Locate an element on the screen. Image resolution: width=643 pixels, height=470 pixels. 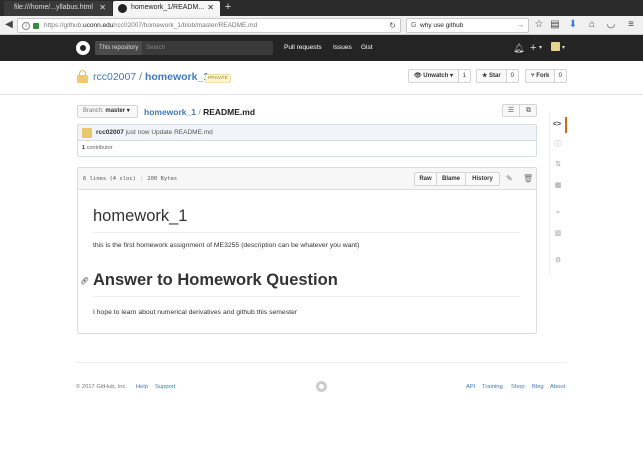
private-badge: PRIVATE is located at coordinates (218, 78).